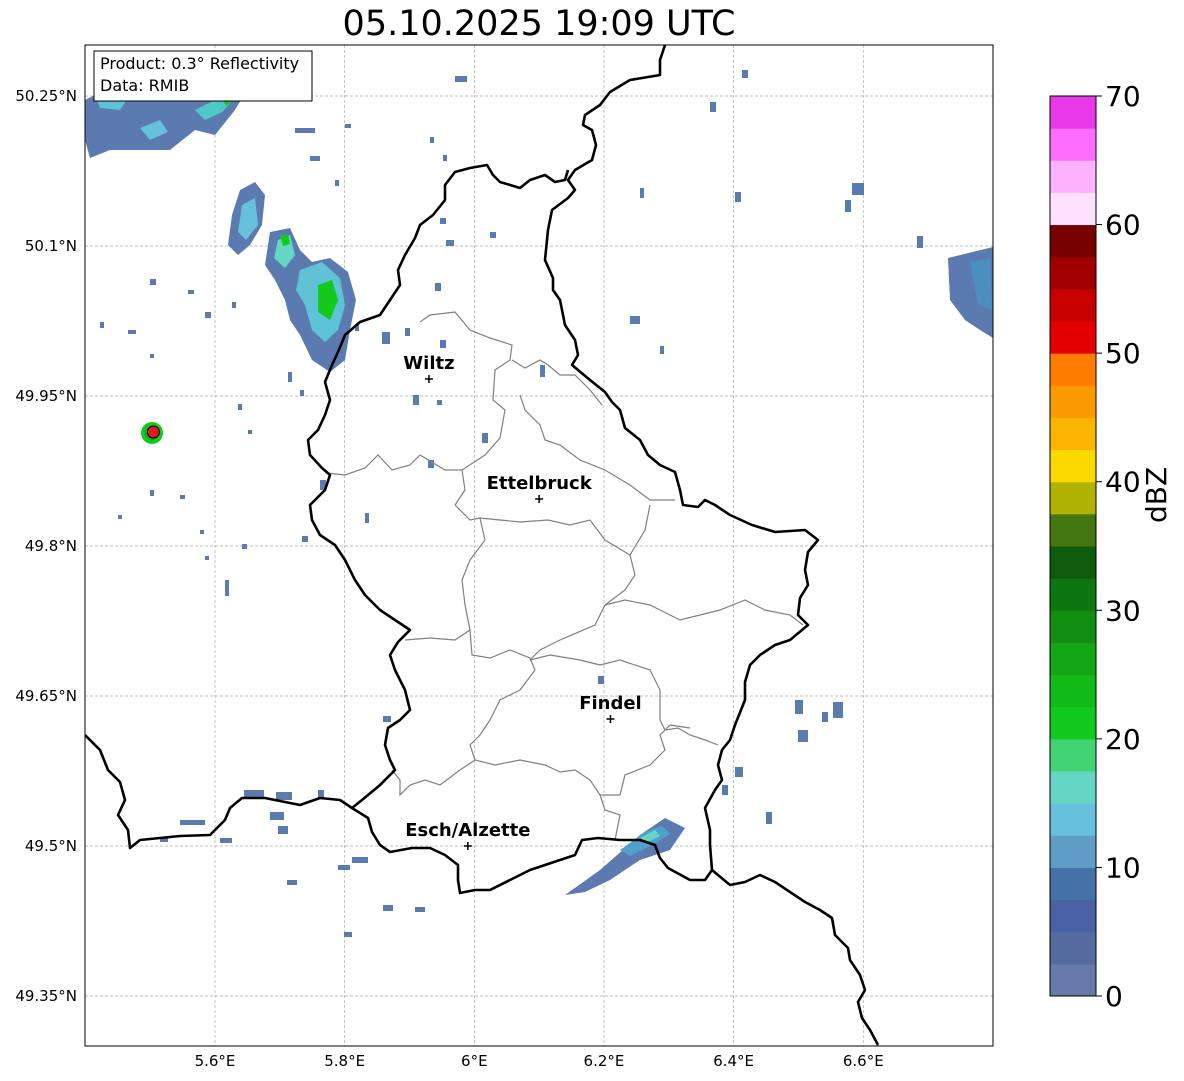 This screenshot has height=1081, width=1184. Describe the element at coordinates (51, 546) in the screenshot. I see `lat-tick-label: 49.8°N` at that location.